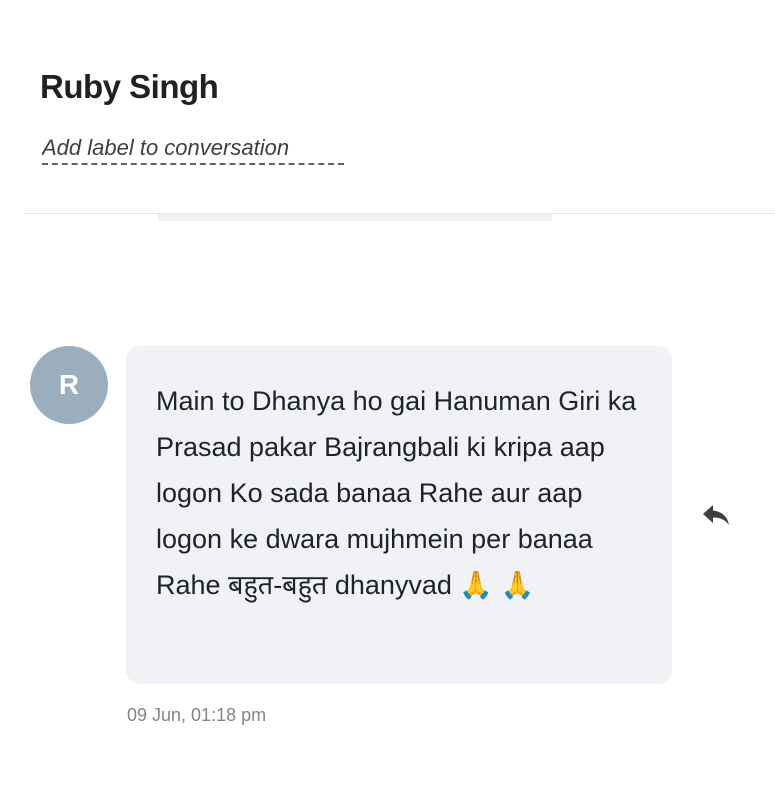  What do you see at coordinates (355, 217) in the screenshot?
I see `scroll-indicator` at bounding box center [355, 217].